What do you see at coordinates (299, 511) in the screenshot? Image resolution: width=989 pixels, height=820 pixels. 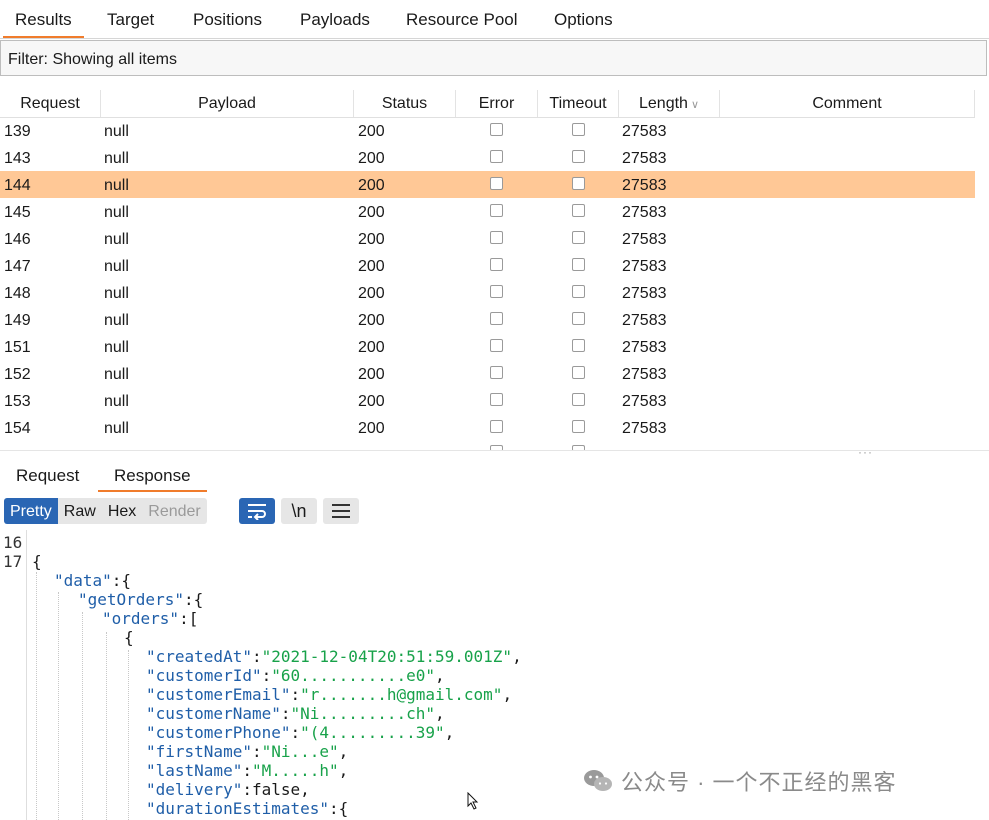 I see `newline-button: \n` at bounding box center [299, 511].